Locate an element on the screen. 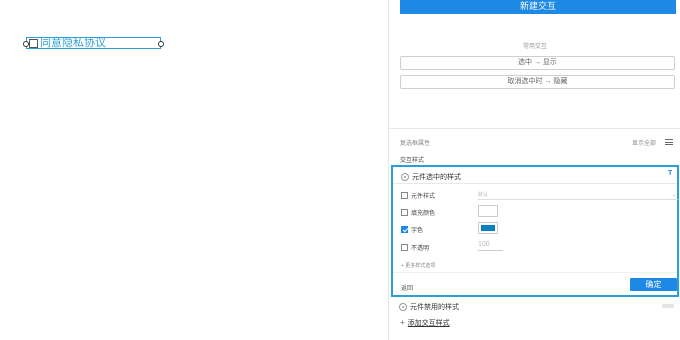 The image size is (680, 340). action-select-show: 选中 → 显示 is located at coordinates (537, 63).